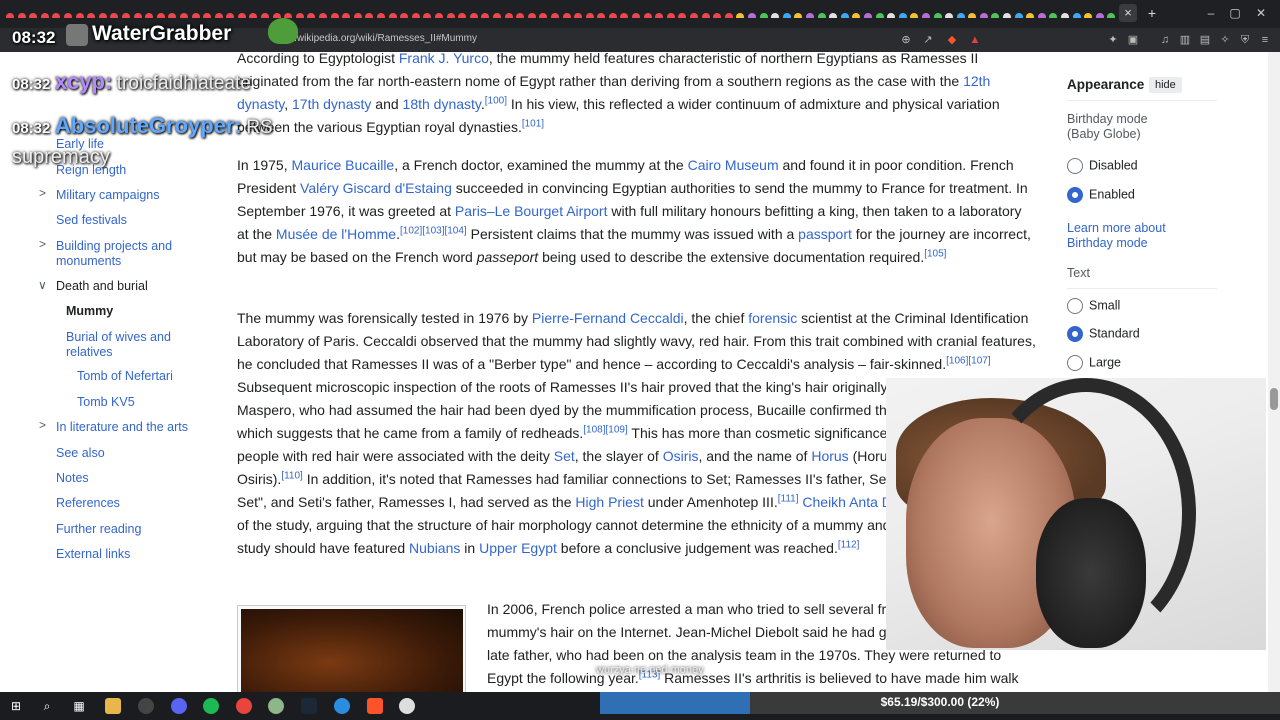 This screenshot has height=720, width=1280. I want to click on citation: [110], so click(292, 475).